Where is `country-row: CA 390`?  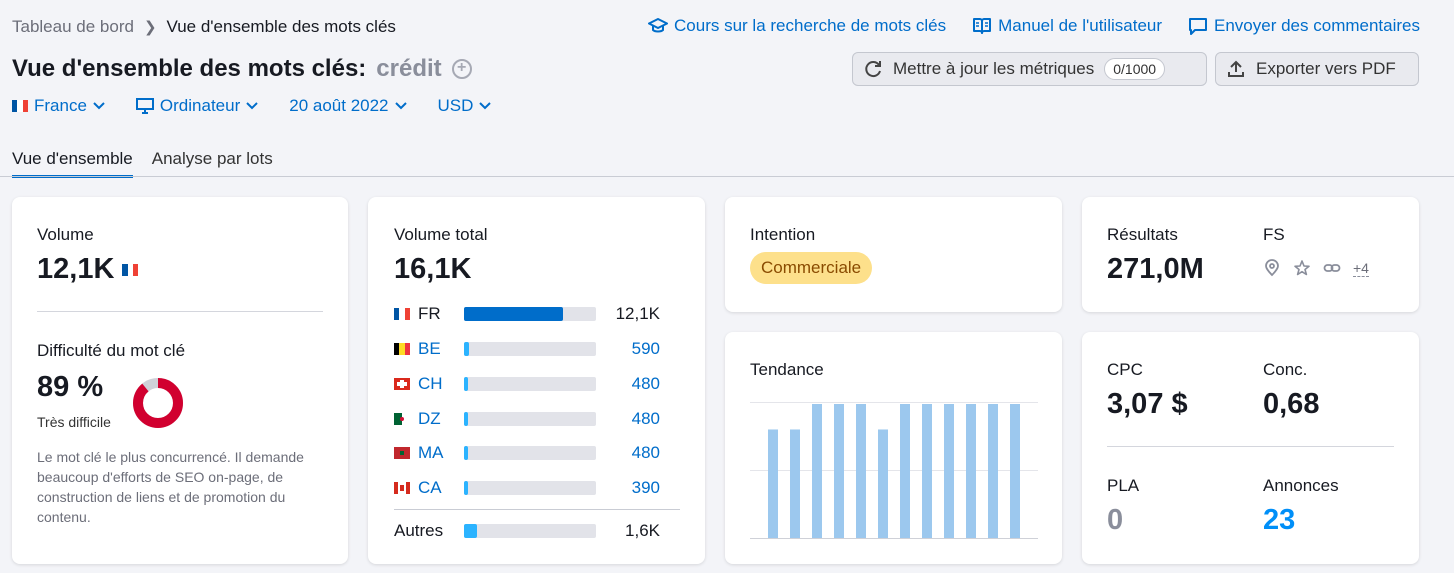 country-row: CA 390 is located at coordinates (539, 488).